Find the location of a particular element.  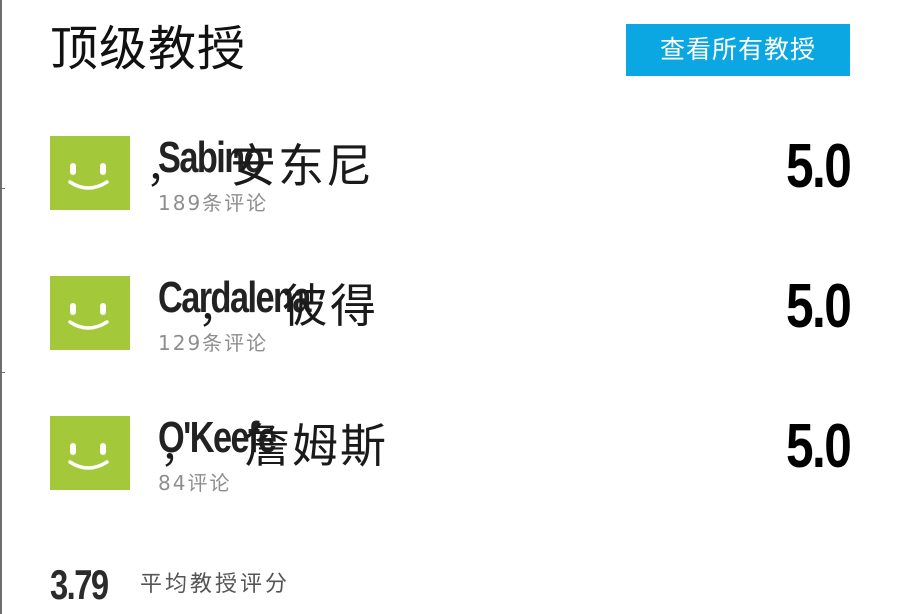

professor-first-name: ， 安东尼 is located at coordinates (260, 163).